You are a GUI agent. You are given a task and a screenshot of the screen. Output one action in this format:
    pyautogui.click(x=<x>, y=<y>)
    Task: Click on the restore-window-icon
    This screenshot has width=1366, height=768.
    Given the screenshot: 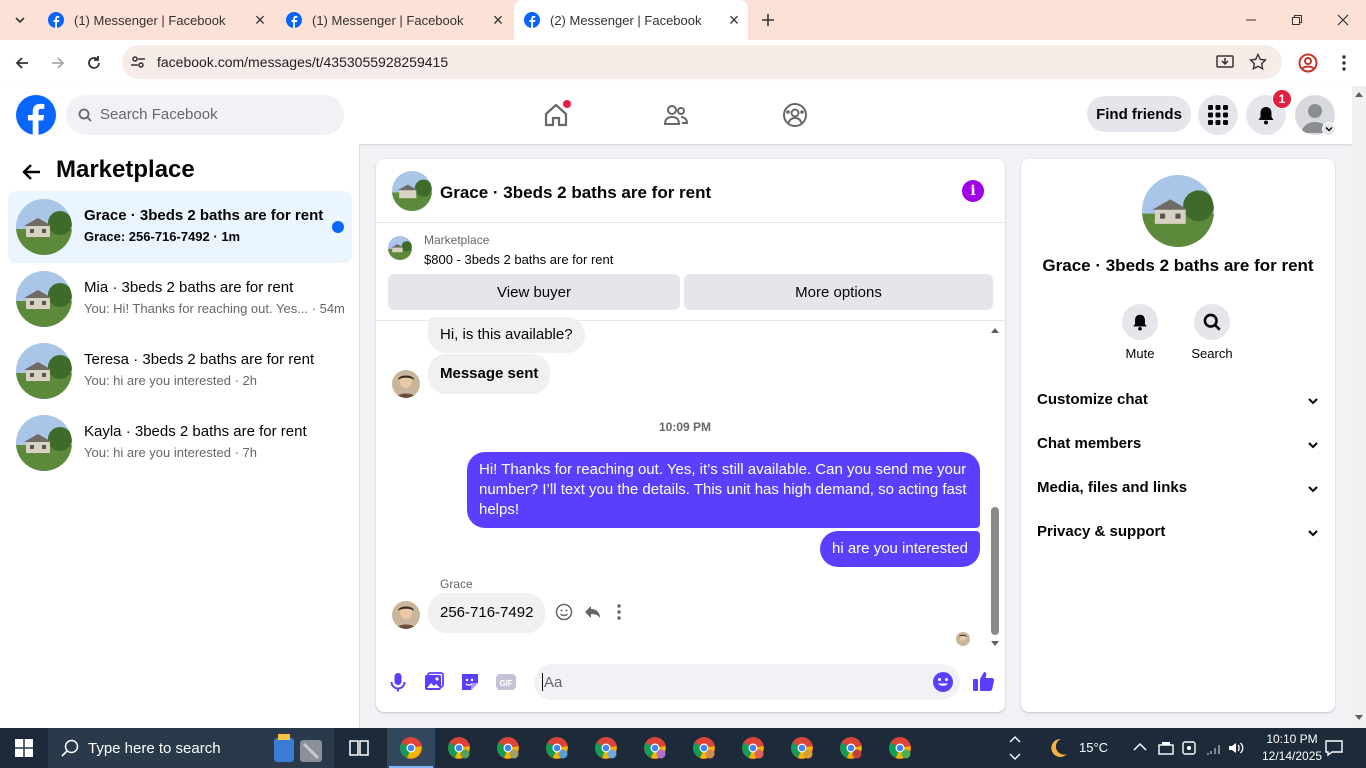 What is the action you would take?
    pyautogui.click(x=1297, y=20)
    